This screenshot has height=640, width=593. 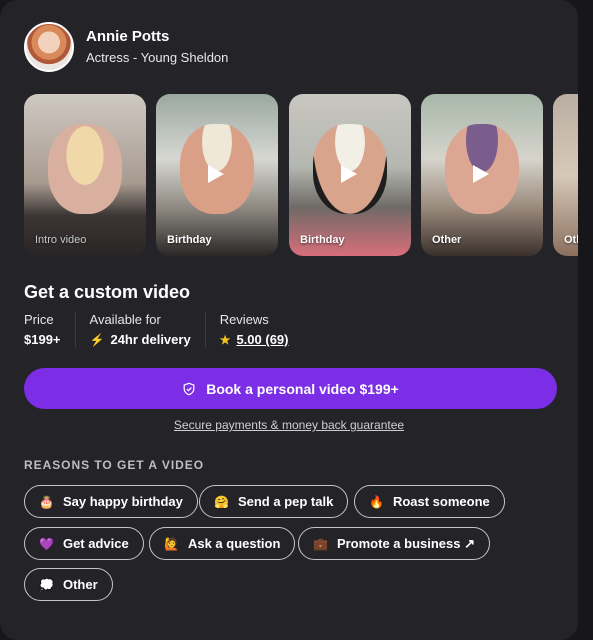 I want to click on video-thumb-other: Other, so click(x=482, y=175).